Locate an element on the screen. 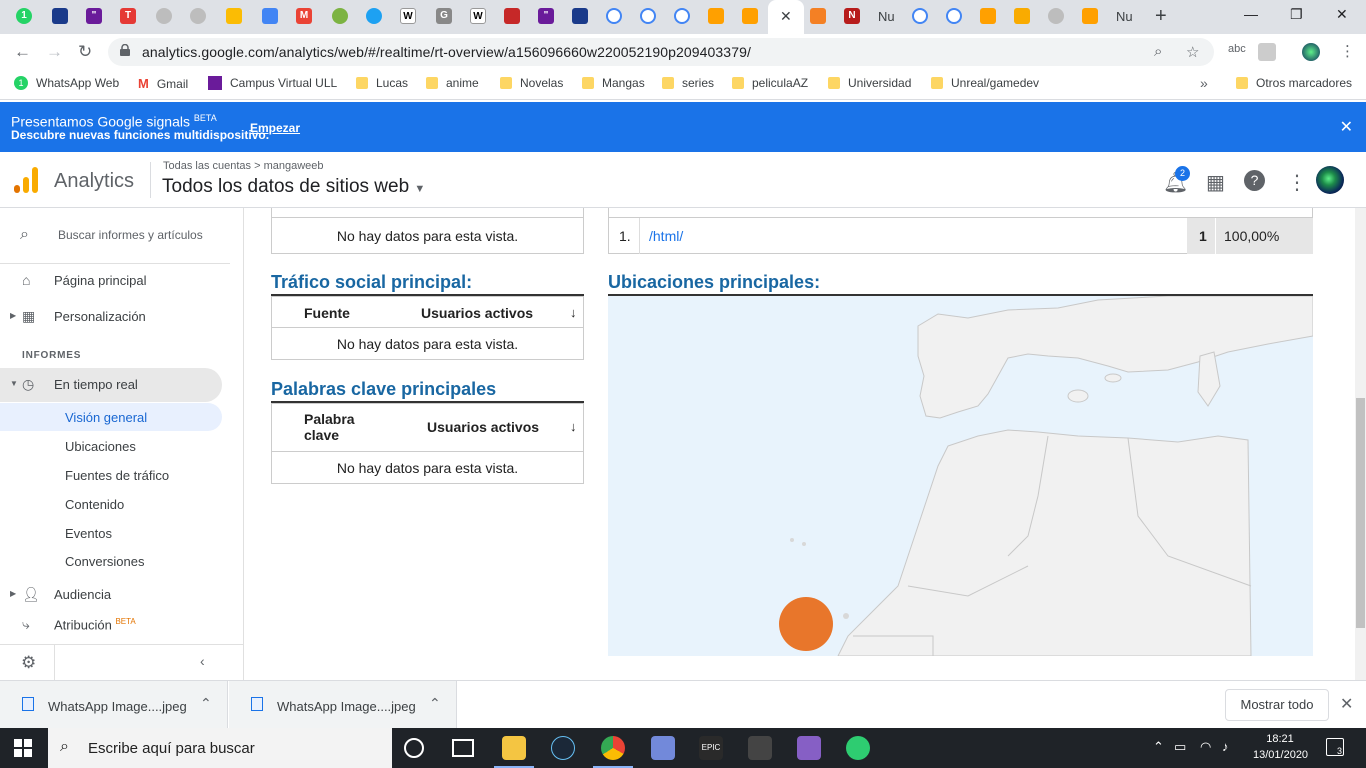  leaf-tab-icon is located at coordinates (340, 16).